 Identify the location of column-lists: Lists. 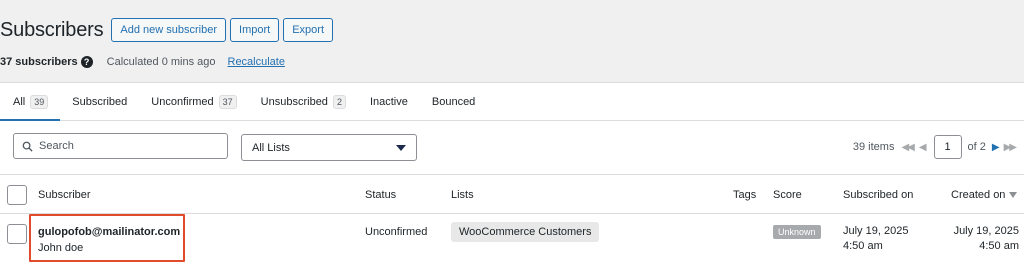
(462, 194).